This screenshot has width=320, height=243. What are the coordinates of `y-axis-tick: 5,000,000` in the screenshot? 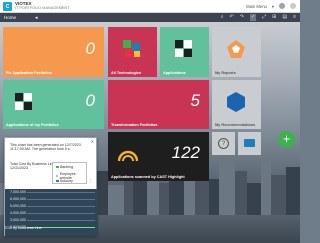 It's located at (18, 206).